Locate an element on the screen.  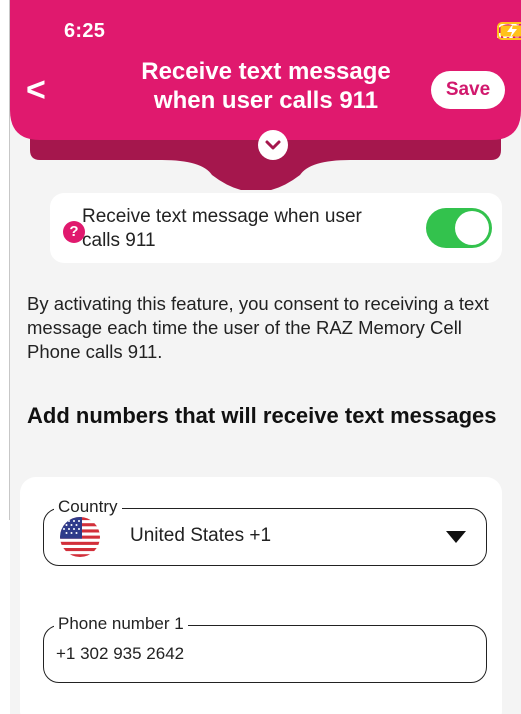
emergency-sms-toggle is located at coordinates (459, 228).